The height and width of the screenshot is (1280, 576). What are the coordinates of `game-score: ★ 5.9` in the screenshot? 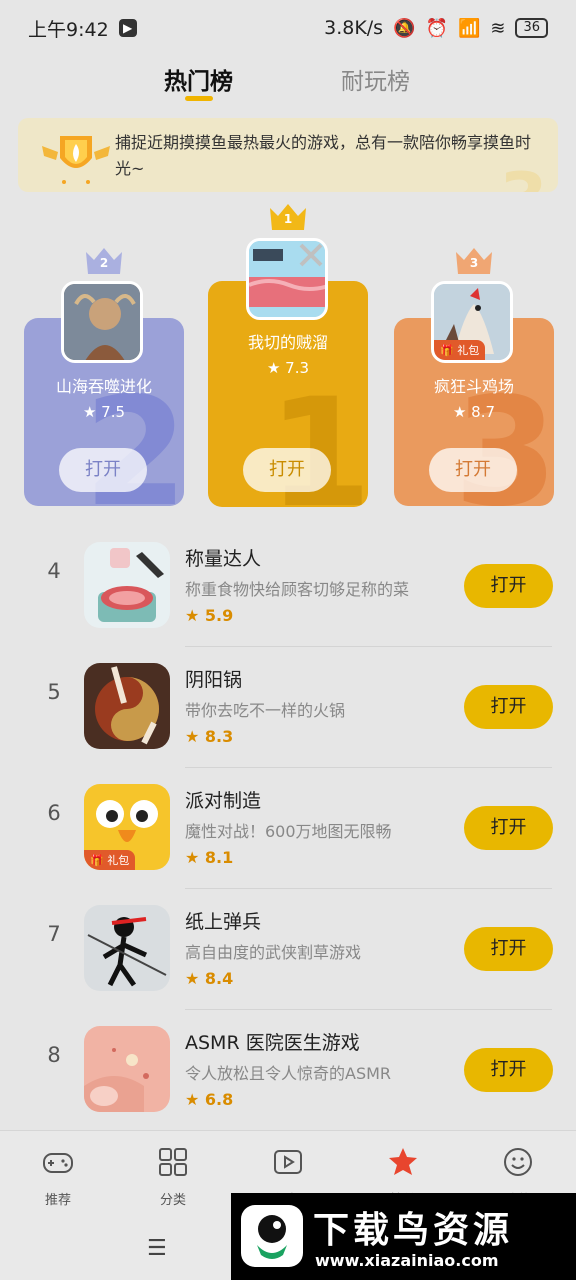 It's located at (209, 615).